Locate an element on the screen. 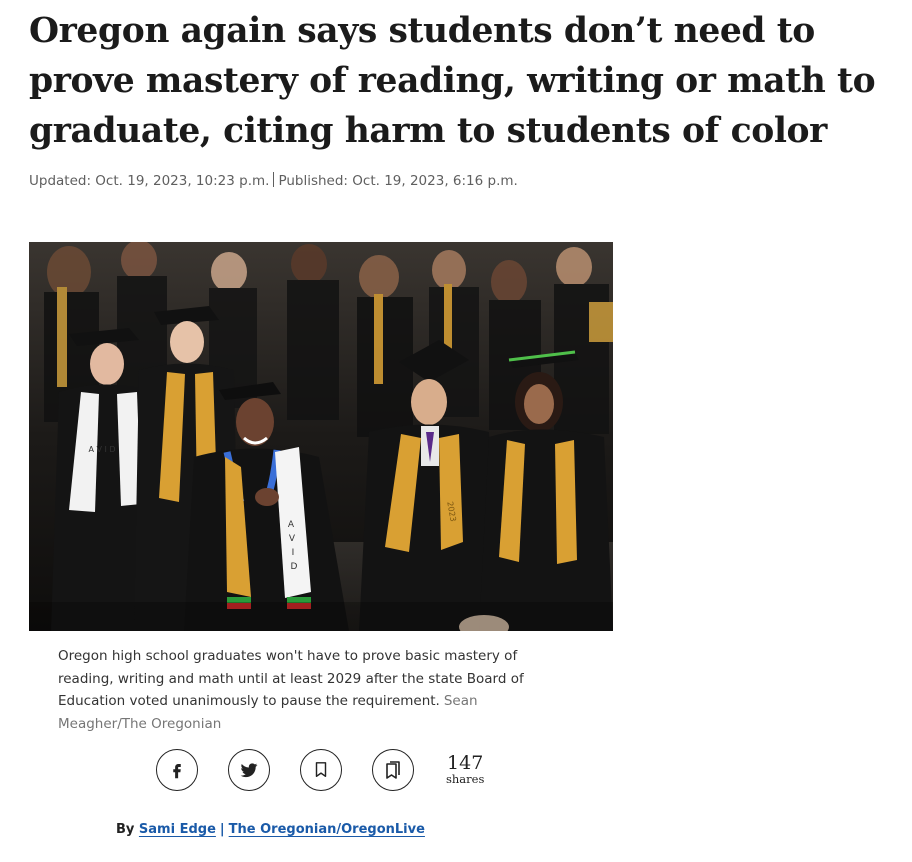  svg-text: A is located at coordinates (291, 525).